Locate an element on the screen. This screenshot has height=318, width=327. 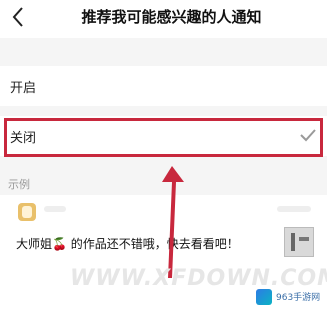
avatar is located at coordinates (27, 212).